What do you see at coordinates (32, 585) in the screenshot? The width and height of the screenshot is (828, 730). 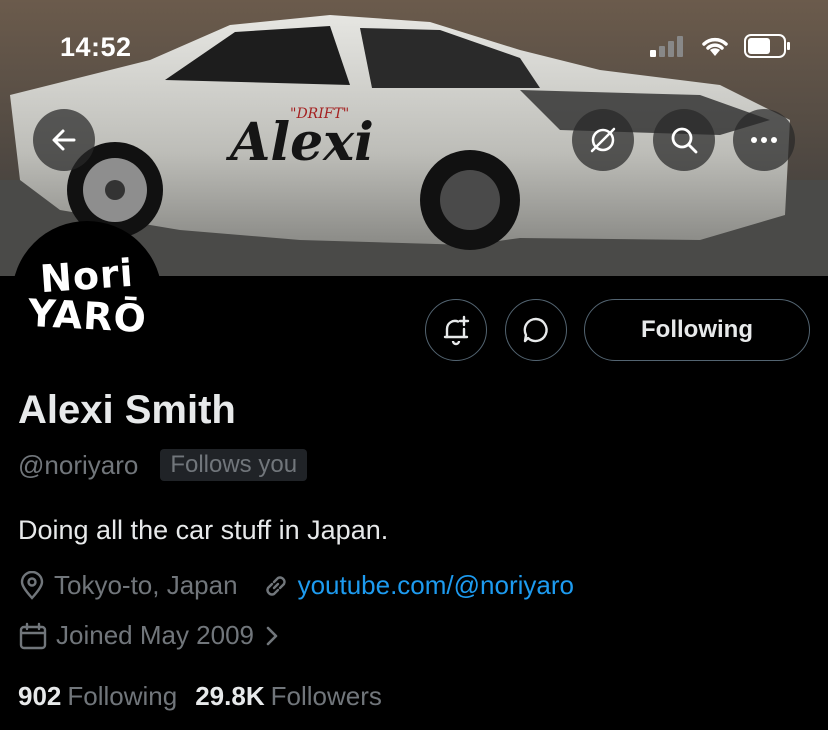 I see `location-pin-icon` at bounding box center [32, 585].